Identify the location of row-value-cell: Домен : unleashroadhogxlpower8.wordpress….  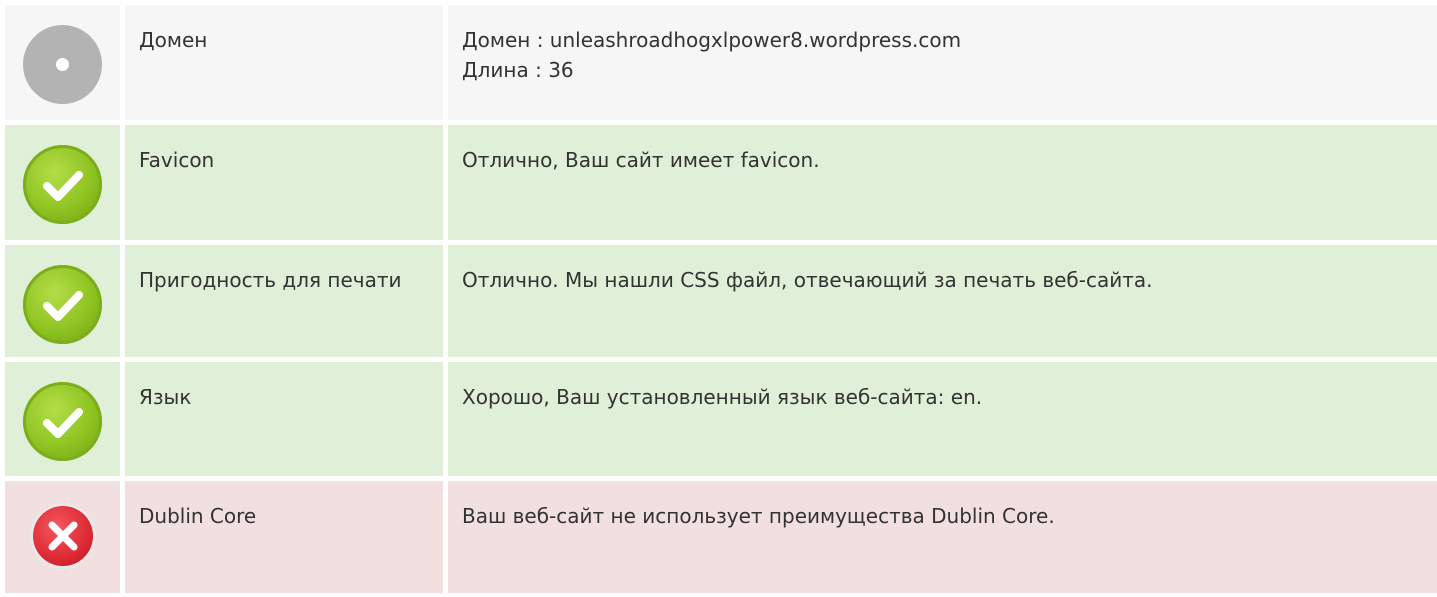
(942, 62).